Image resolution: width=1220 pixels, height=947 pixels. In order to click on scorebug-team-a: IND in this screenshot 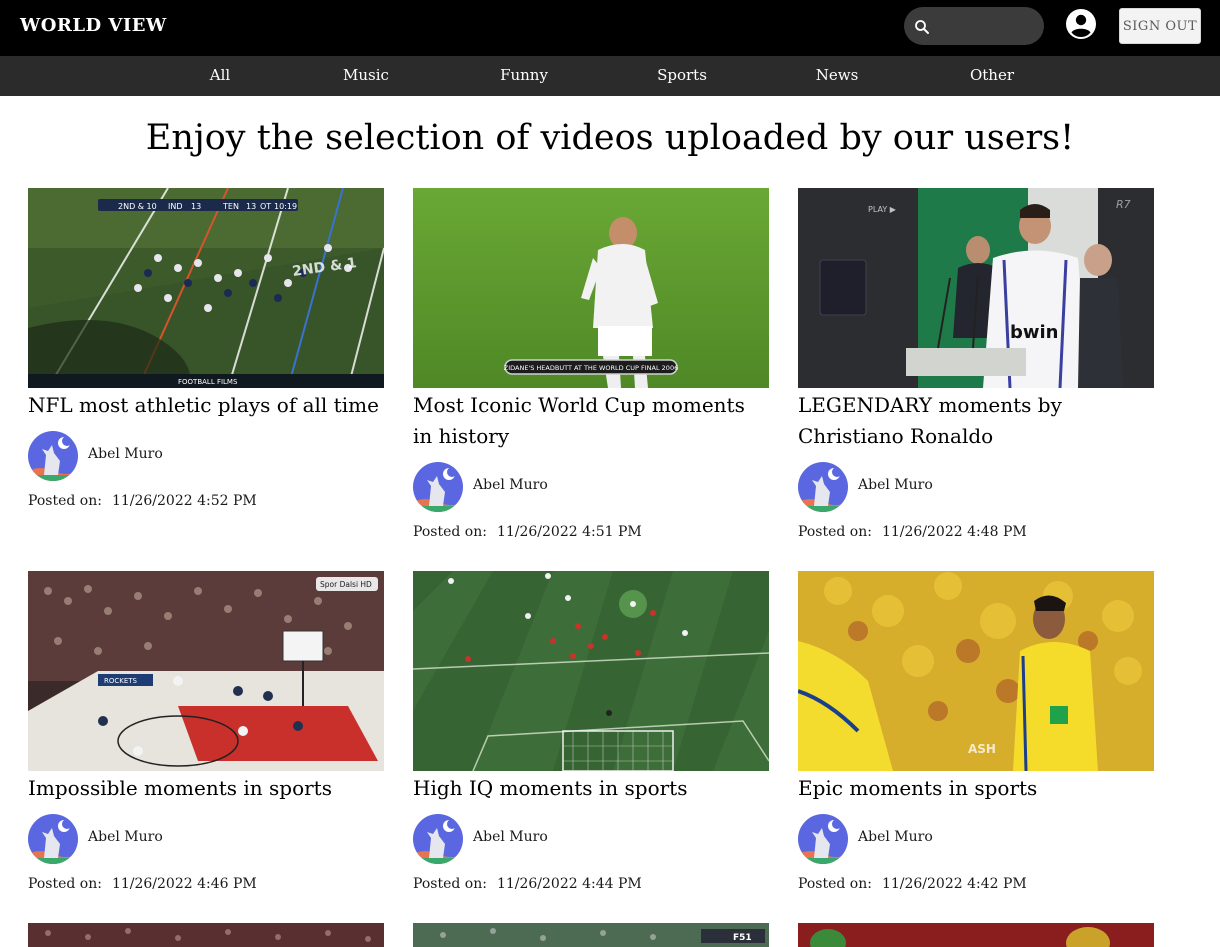, I will do `click(175, 206)`.